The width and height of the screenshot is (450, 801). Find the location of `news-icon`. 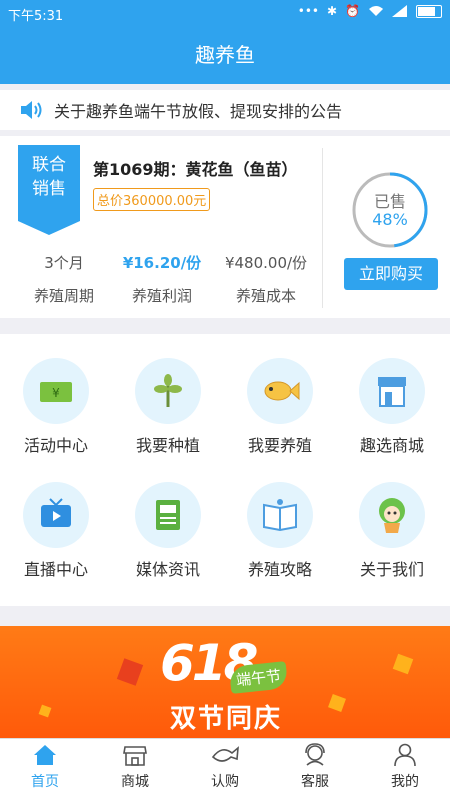

news-icon is located at coordinates (168, 515).